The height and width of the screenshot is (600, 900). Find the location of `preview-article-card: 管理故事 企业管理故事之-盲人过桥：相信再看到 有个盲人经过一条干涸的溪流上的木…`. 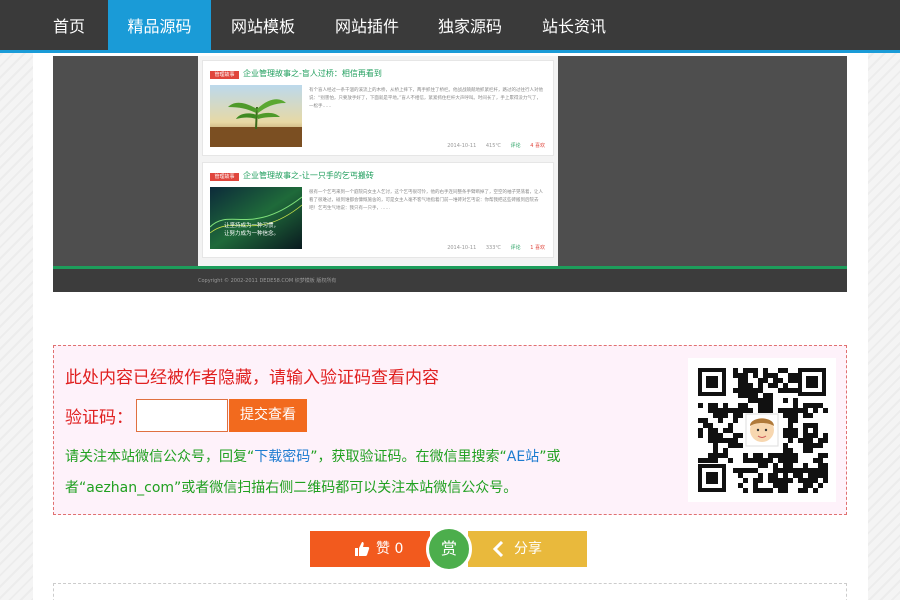

preview-article-card: 管理故事 企业管理故事之-盲人过桥：相信再看到 有个盲人经过一条干涸的溪流上的木… is located at coordinates (378, 108).